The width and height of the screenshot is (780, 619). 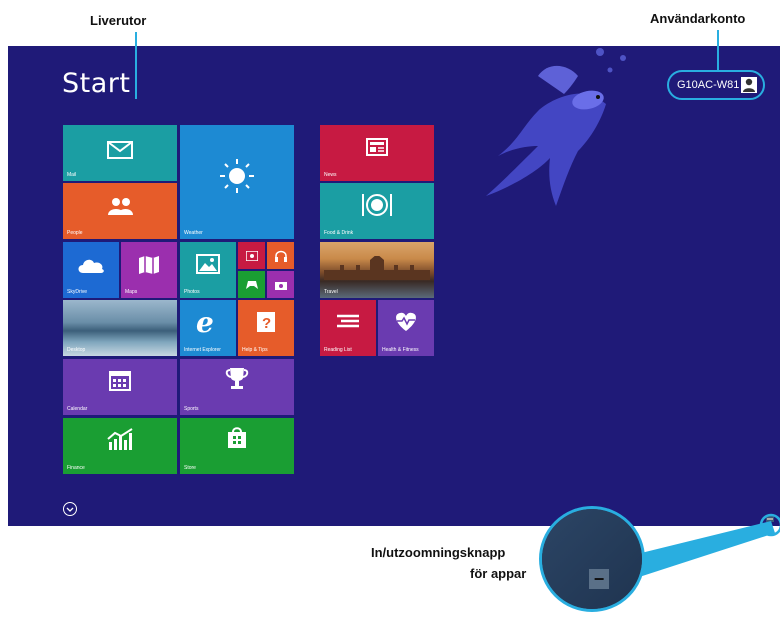 I want to click on heart-pulse-icon, so click(x=406, y=321).